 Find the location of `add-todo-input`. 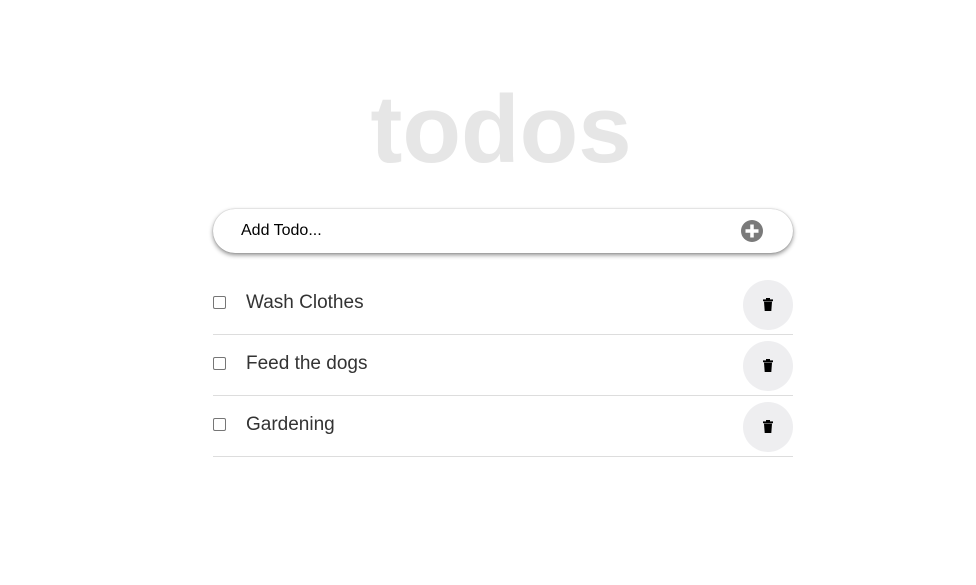

add-todo-input is located at coordinates (473, 231).